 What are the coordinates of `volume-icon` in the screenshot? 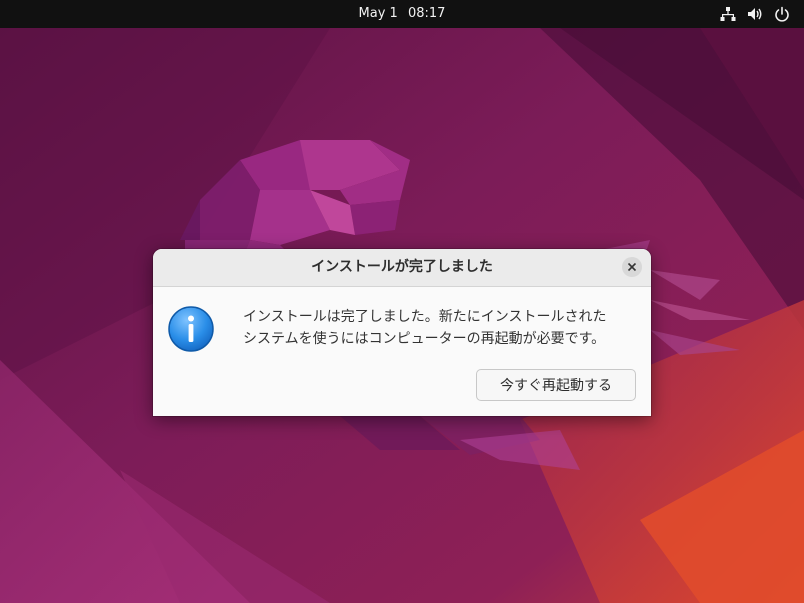 It's located at (755, 14).